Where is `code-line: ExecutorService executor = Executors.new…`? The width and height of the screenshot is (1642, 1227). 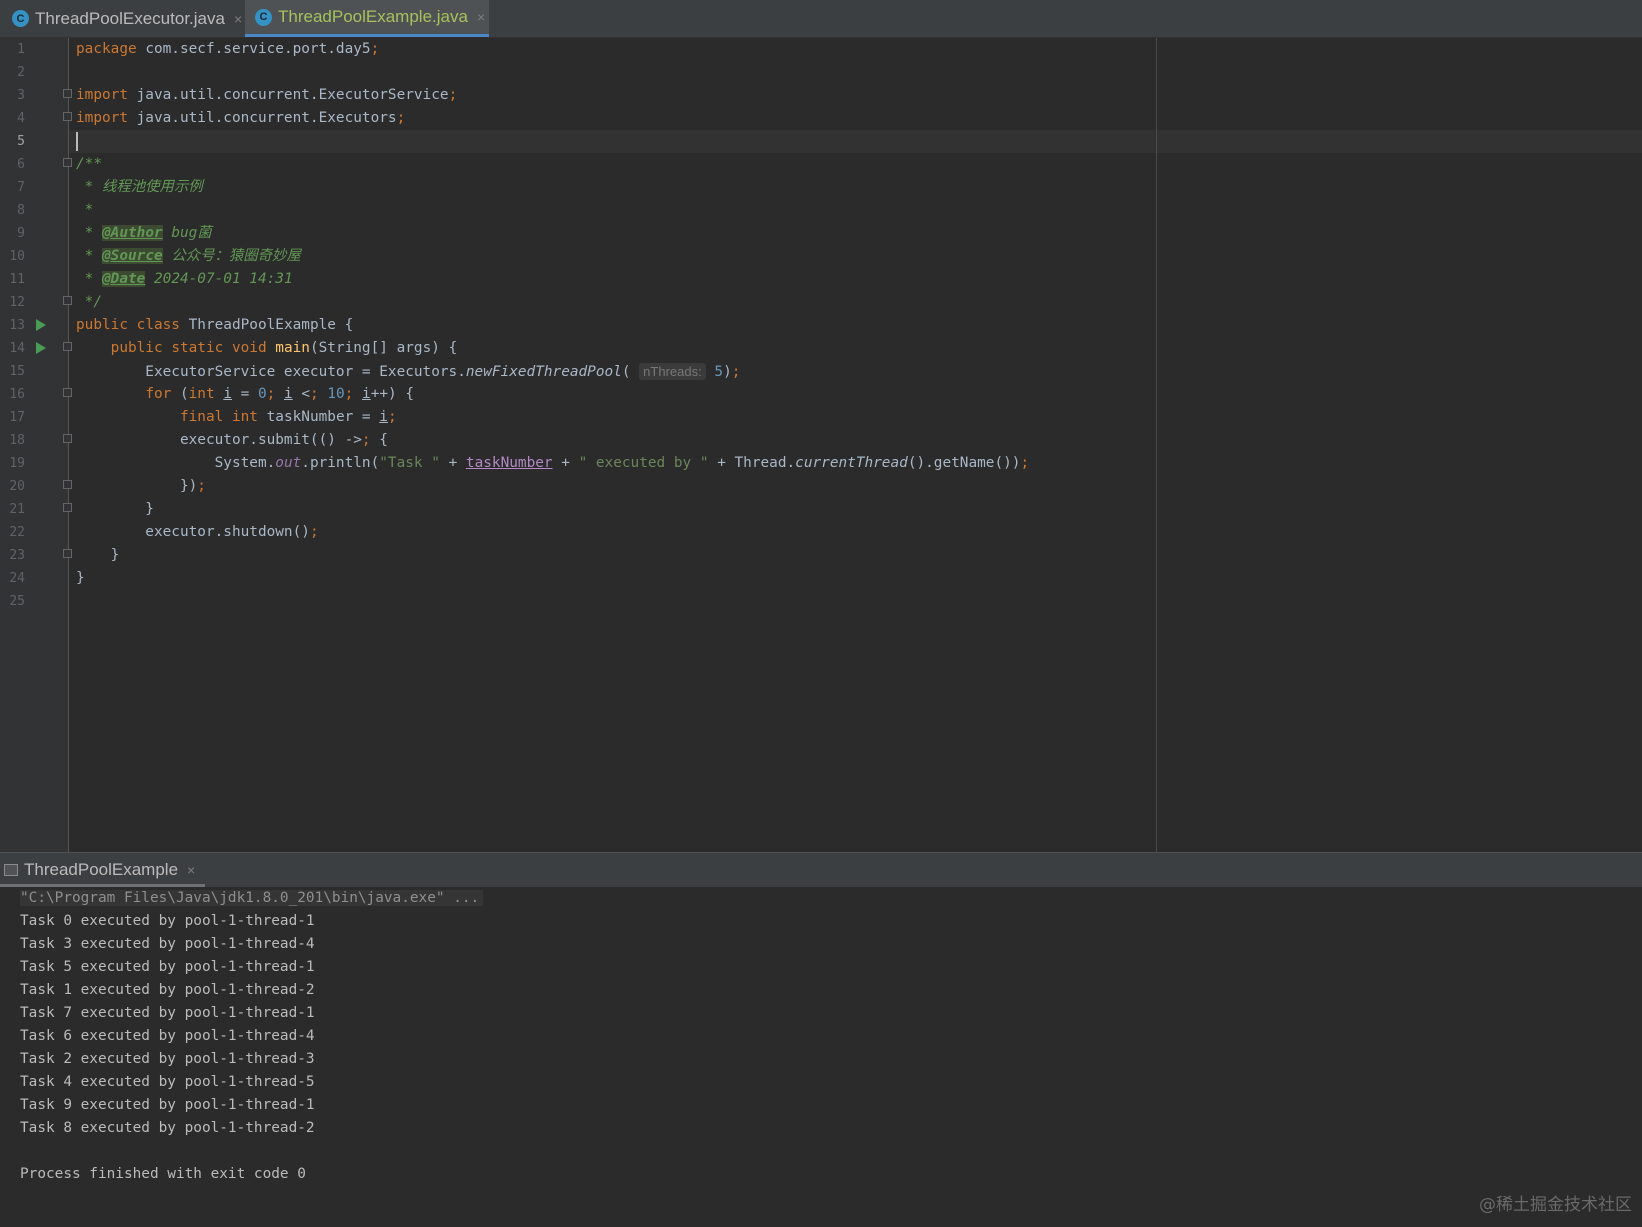 code-line: ExecutorService executor = Executors.new… is located at coordinates (408, 371).